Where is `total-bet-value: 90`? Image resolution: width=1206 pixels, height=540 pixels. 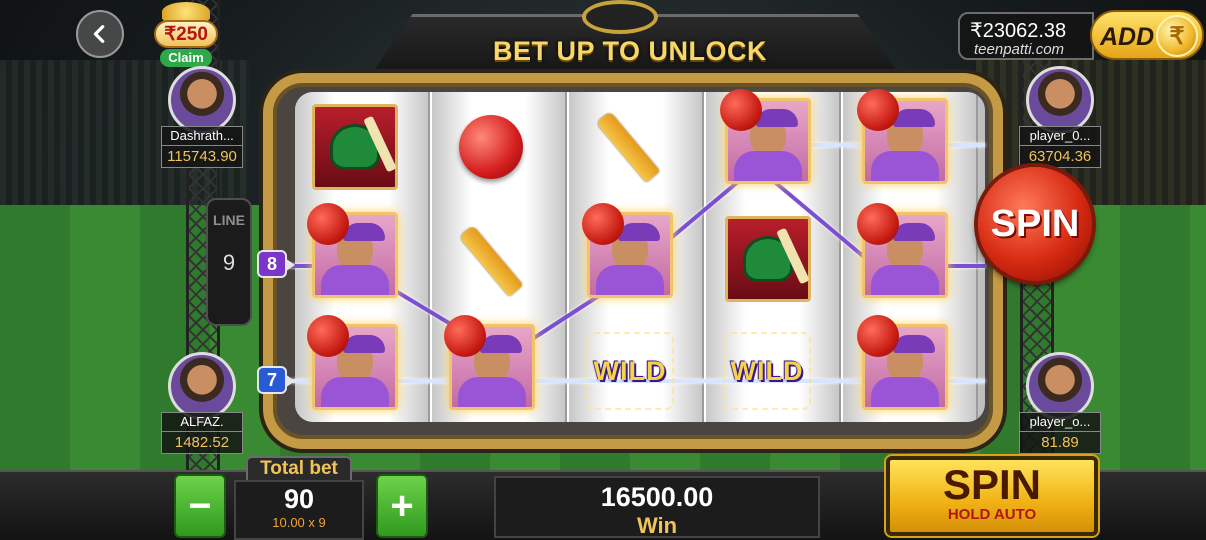 total-bet-value: 90 is located at coordinates (299, 499).